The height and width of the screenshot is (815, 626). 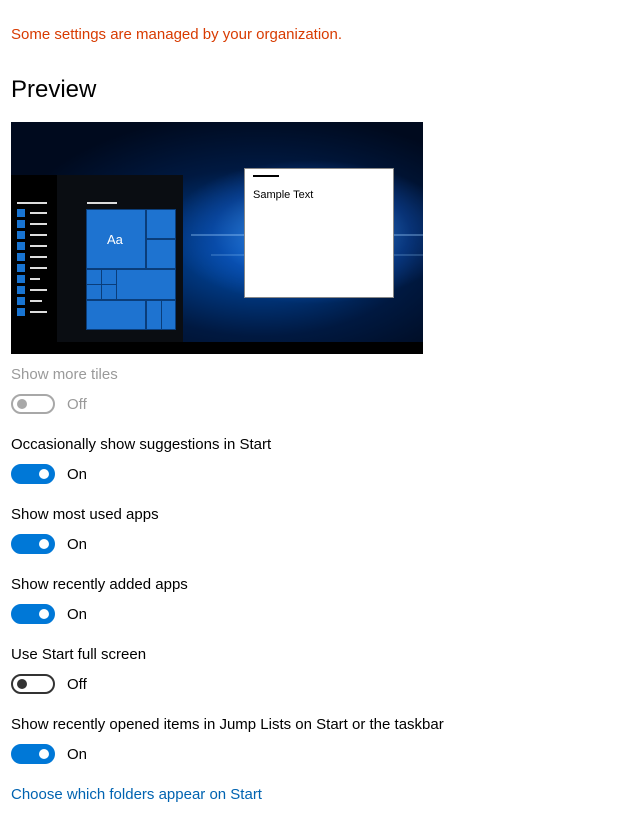 I want to click on preview-heading: Preview, so click(x=54, y=89).